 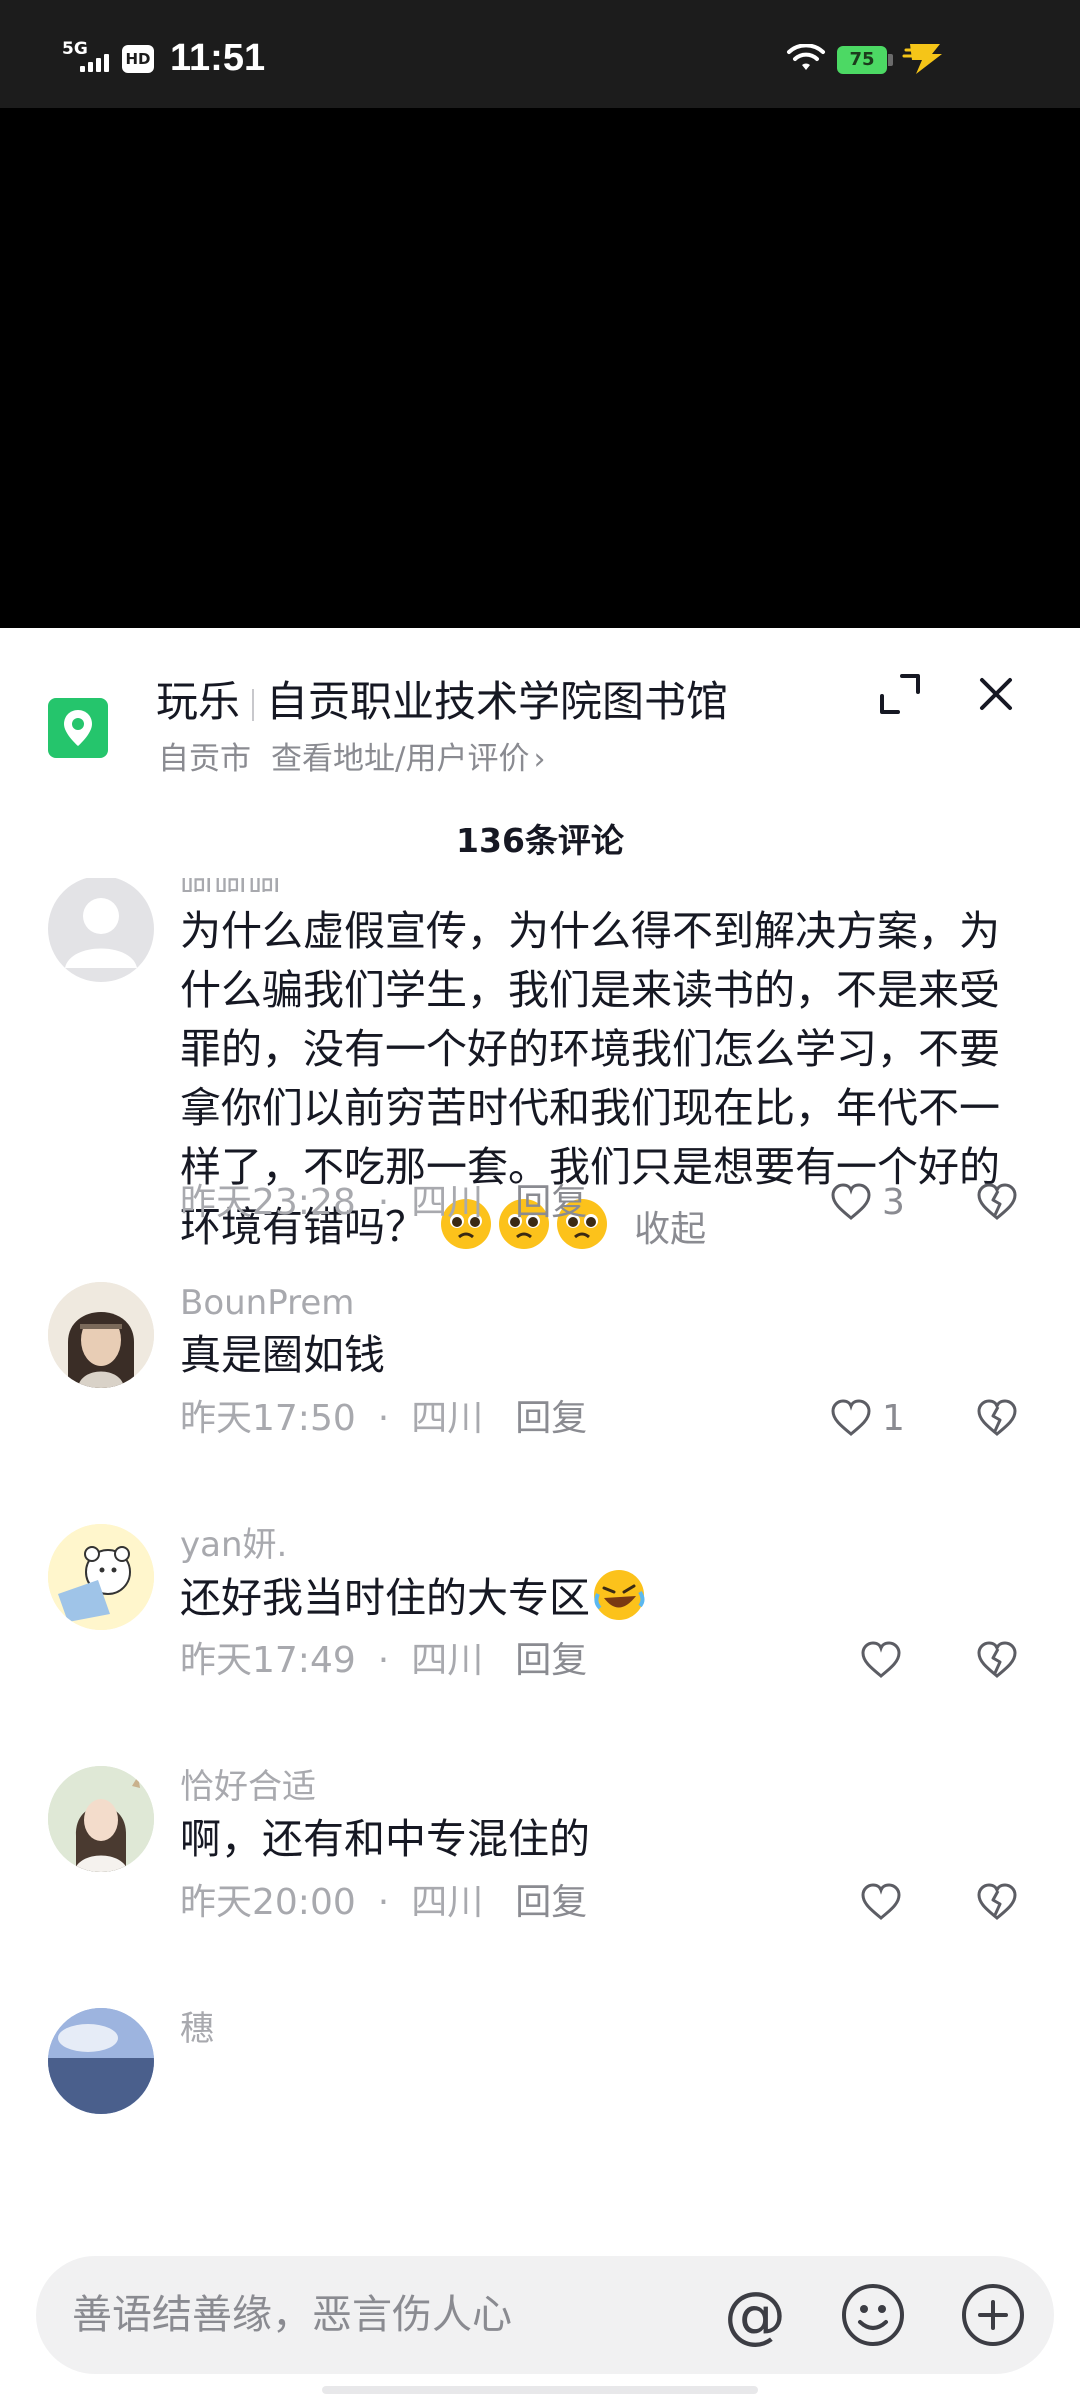 What do you see at coordinates (236, 885) in the screenshot?
I see `comment-username: 呵呵呵.` at bounding box center [236, 885].